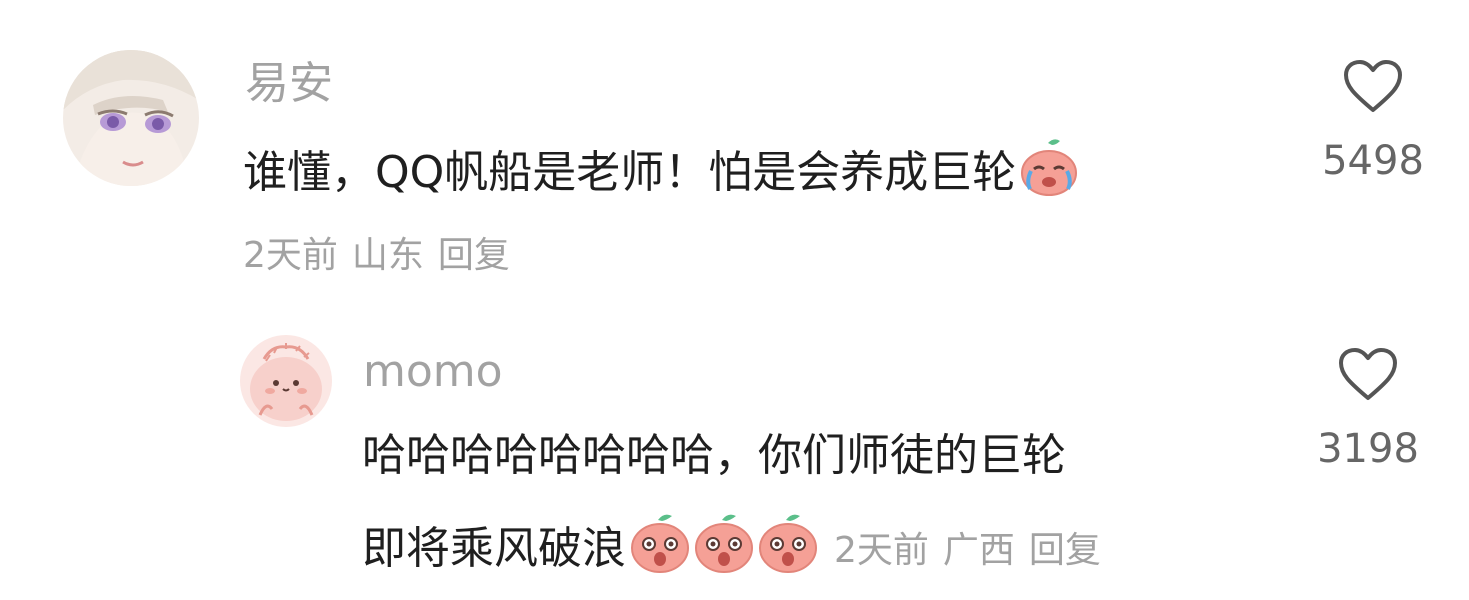  I want to click on comment-meta: 2天前 山东 回复, so click(376, 256).